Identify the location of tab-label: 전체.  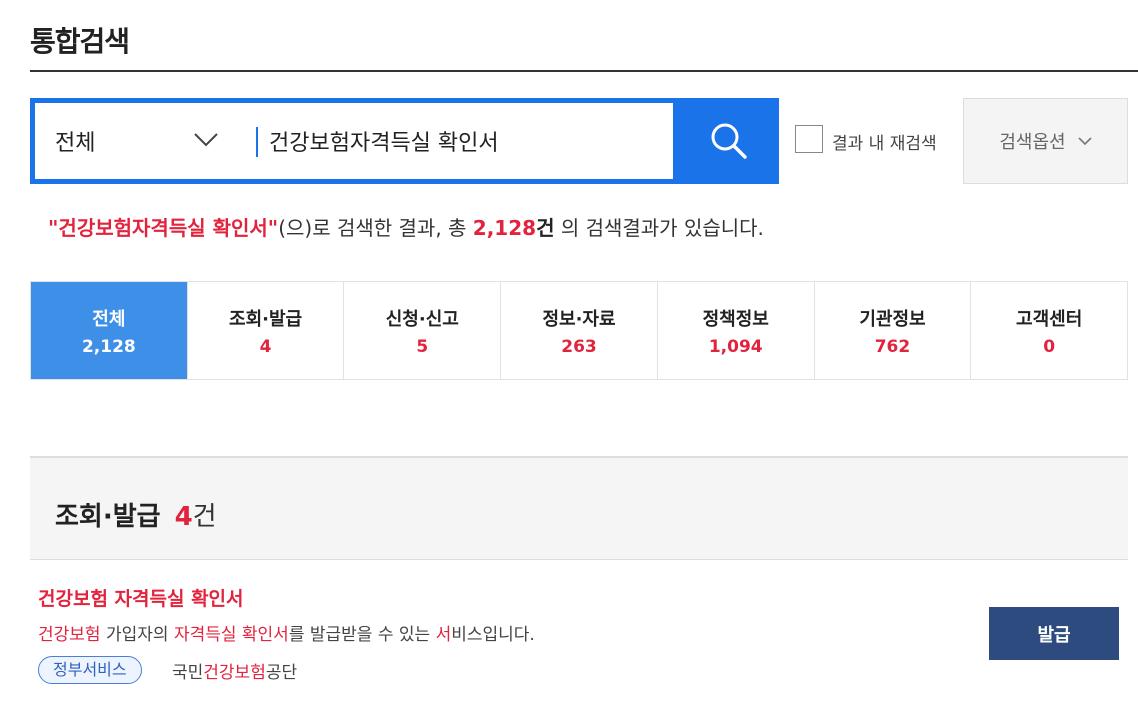
(109, 319).